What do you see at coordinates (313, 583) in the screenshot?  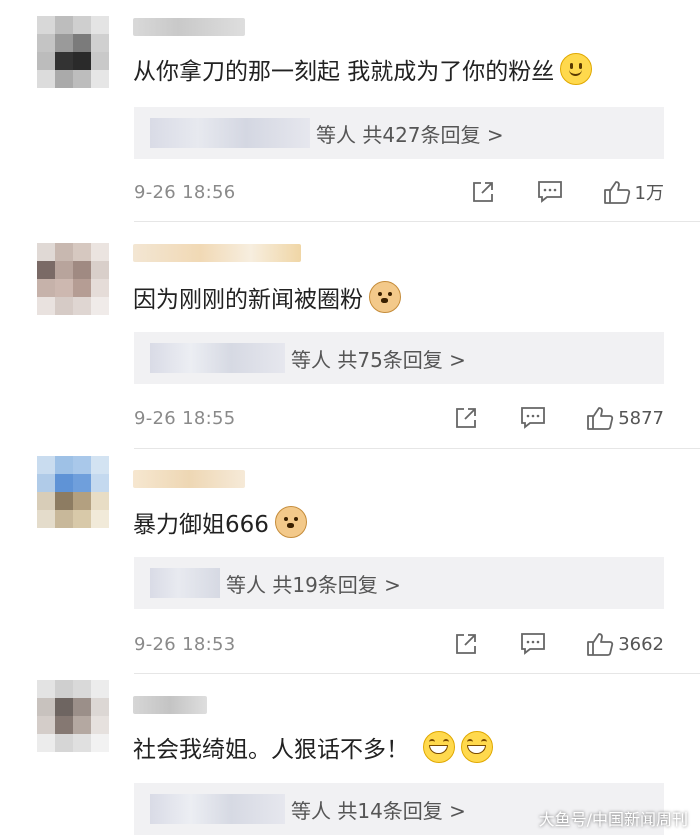 I see `reply-count-link: 等人 共19条回复 >` at bounding box center [313, 583].